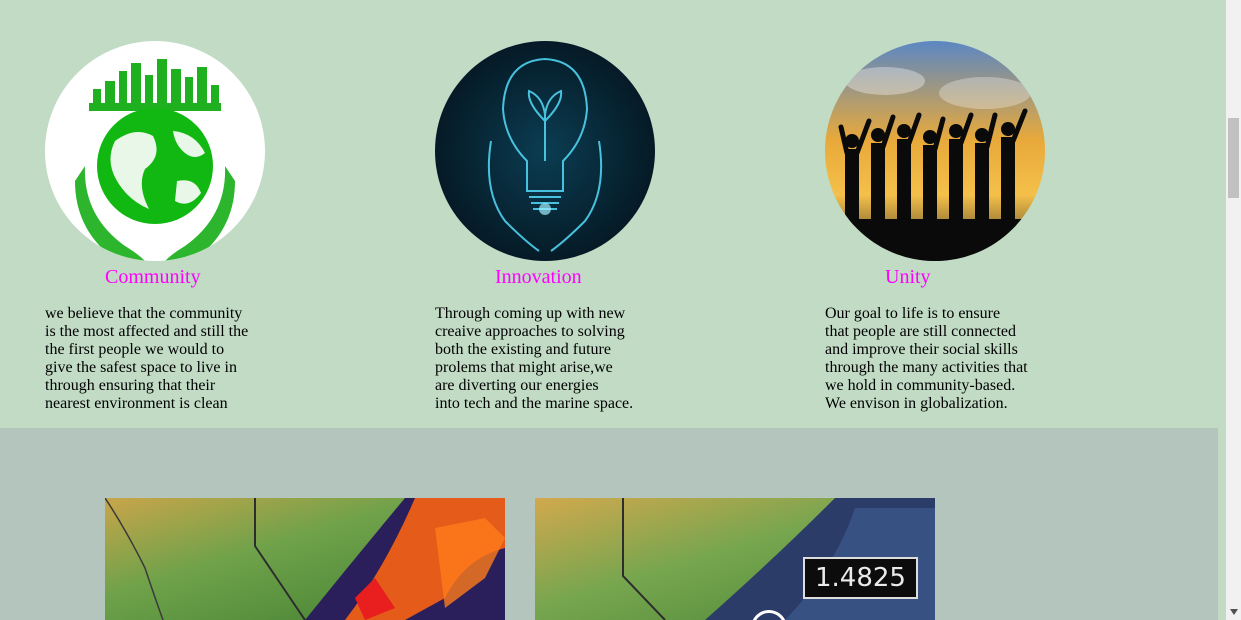 The width and height of the screenshot is (1241, 620). What do you see at coordinates (860, 578) in the screenshot?
I see `value-readout: 1.4825` at bounding box center [860, 578].